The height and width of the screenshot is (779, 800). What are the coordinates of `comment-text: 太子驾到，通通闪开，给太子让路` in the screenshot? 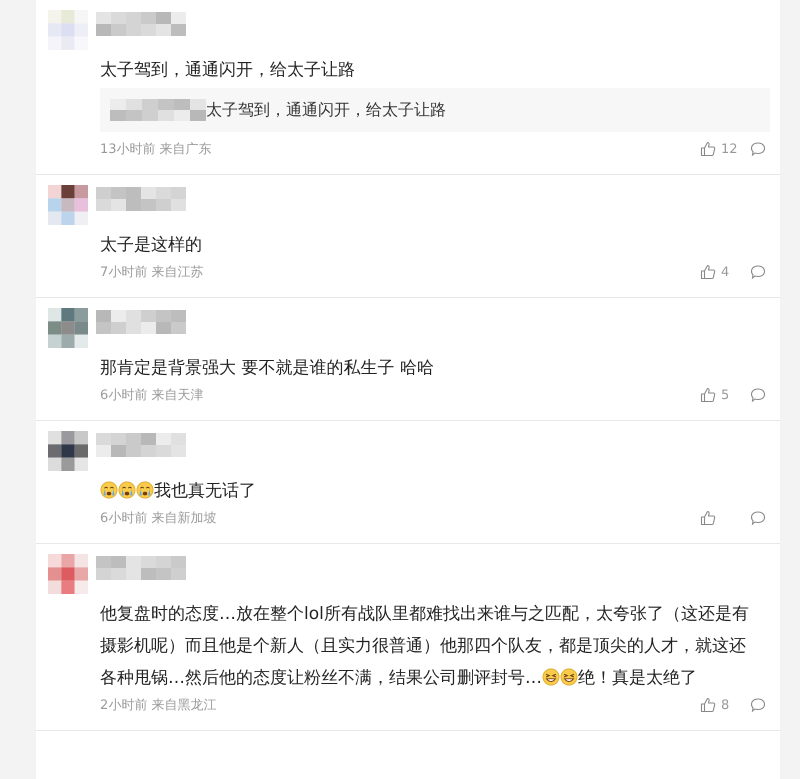 It's located at (228, 70).